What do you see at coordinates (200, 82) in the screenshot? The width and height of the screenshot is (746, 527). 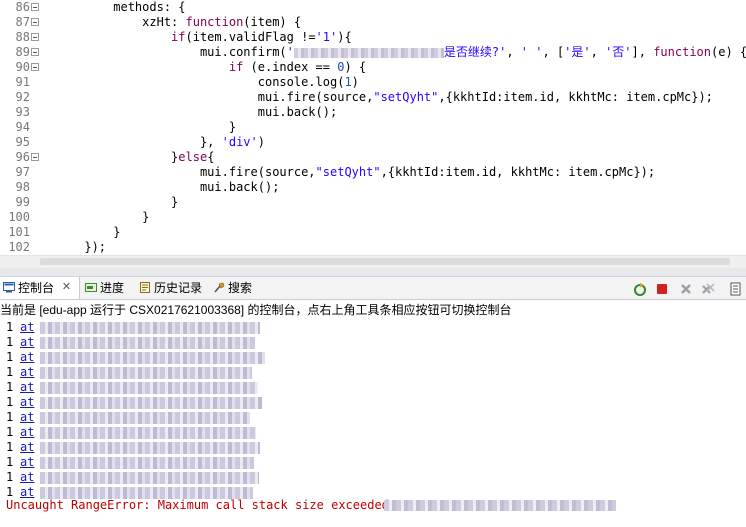 I see `code-text: console.log(1)` at bounding box center [200, 82].